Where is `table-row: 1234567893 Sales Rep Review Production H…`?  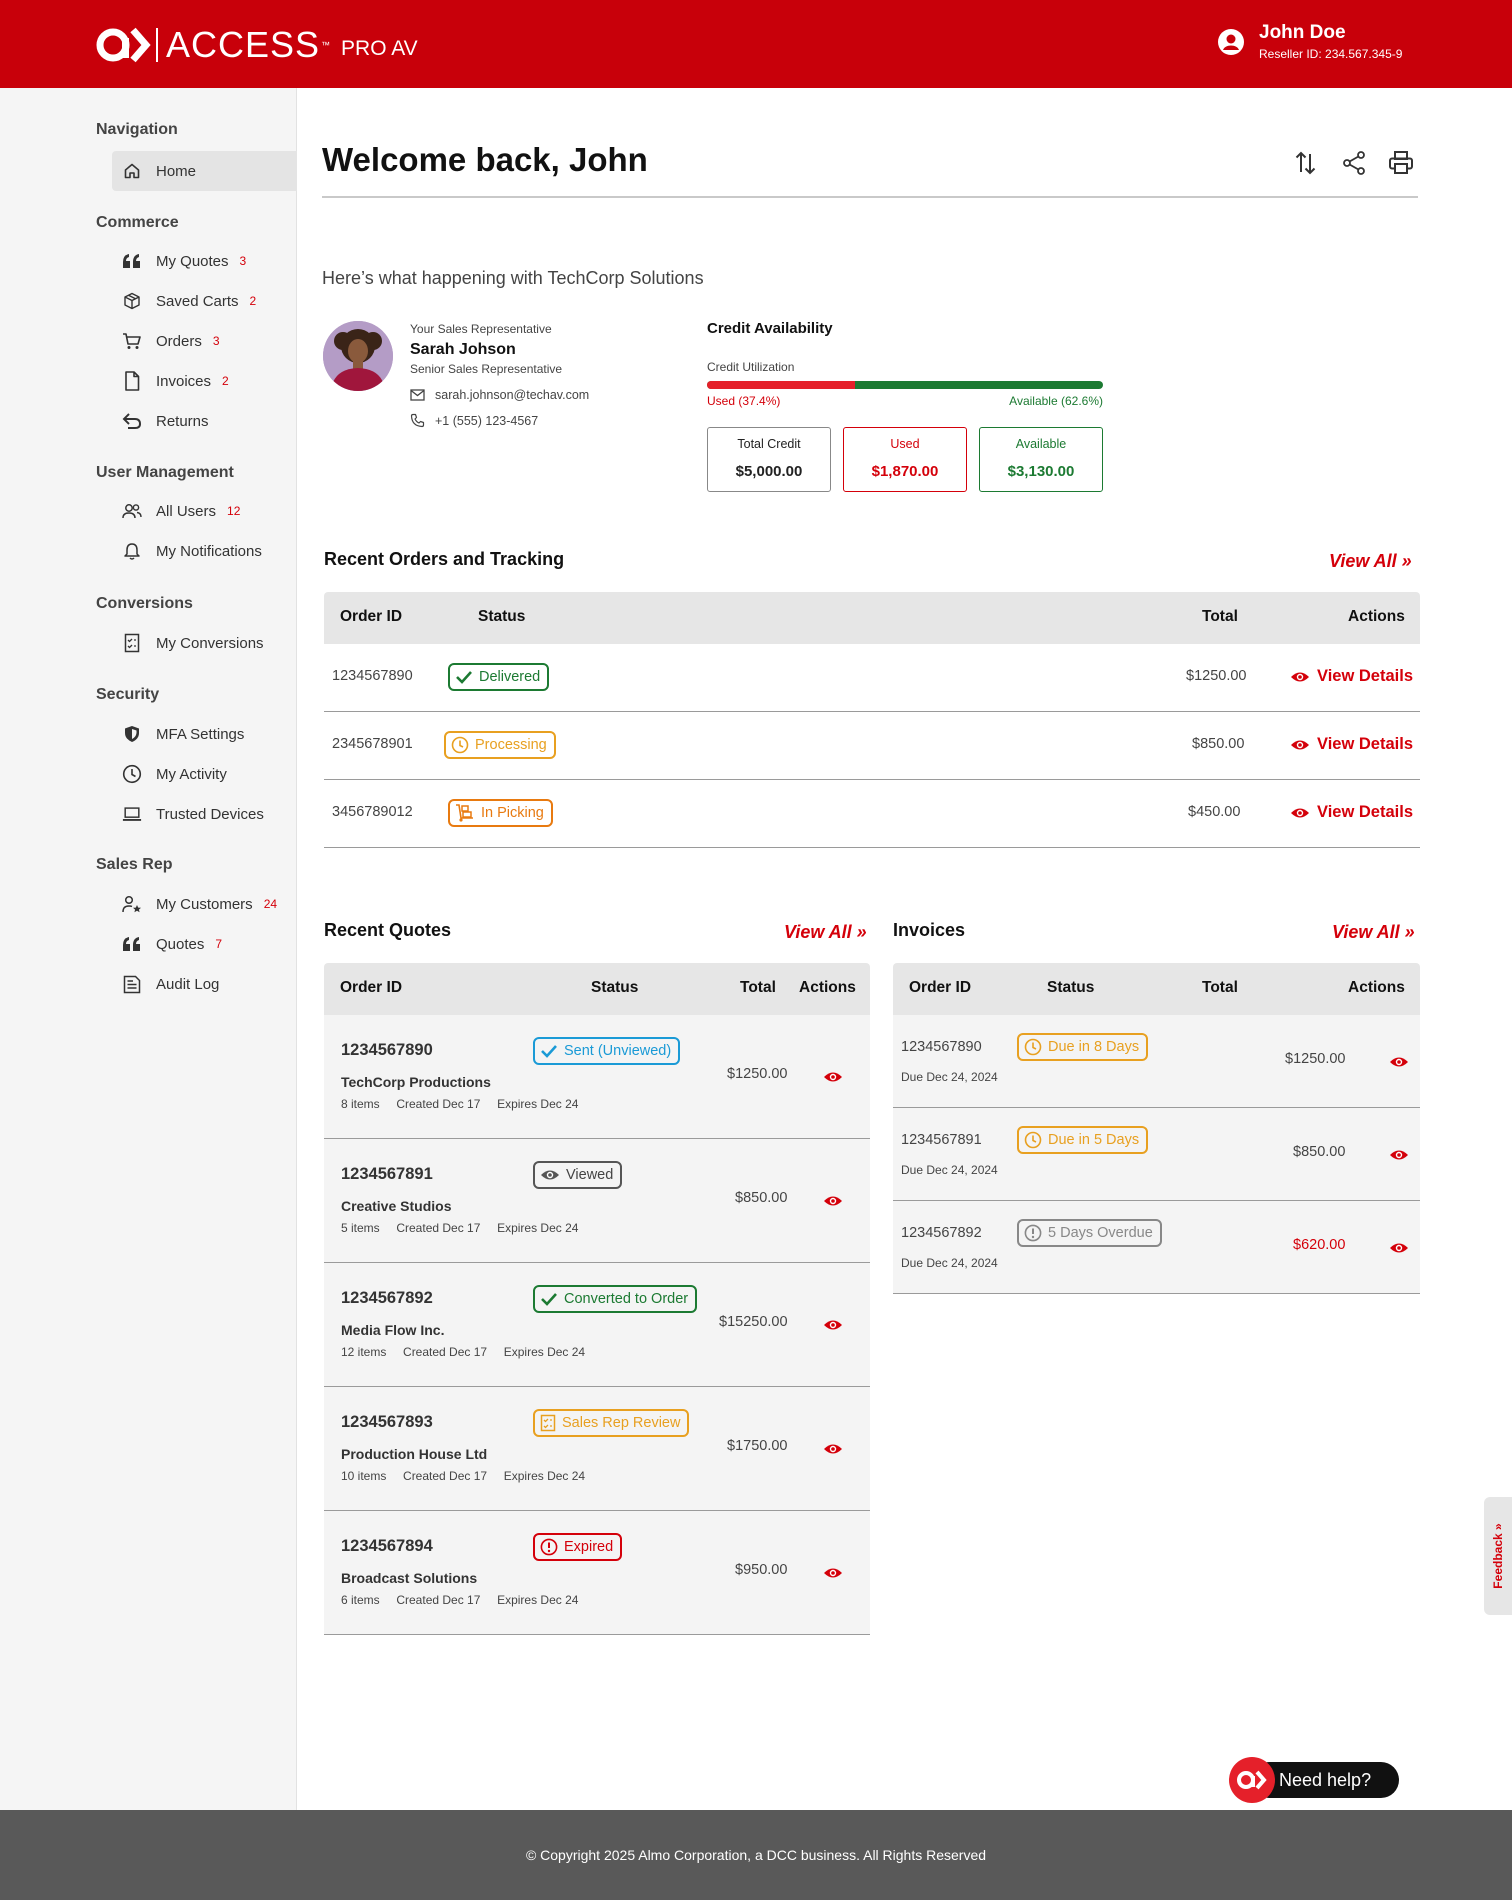 table-row: 1234567893 Sales Rep Review Production H… is located at coordinates (597, 1449).